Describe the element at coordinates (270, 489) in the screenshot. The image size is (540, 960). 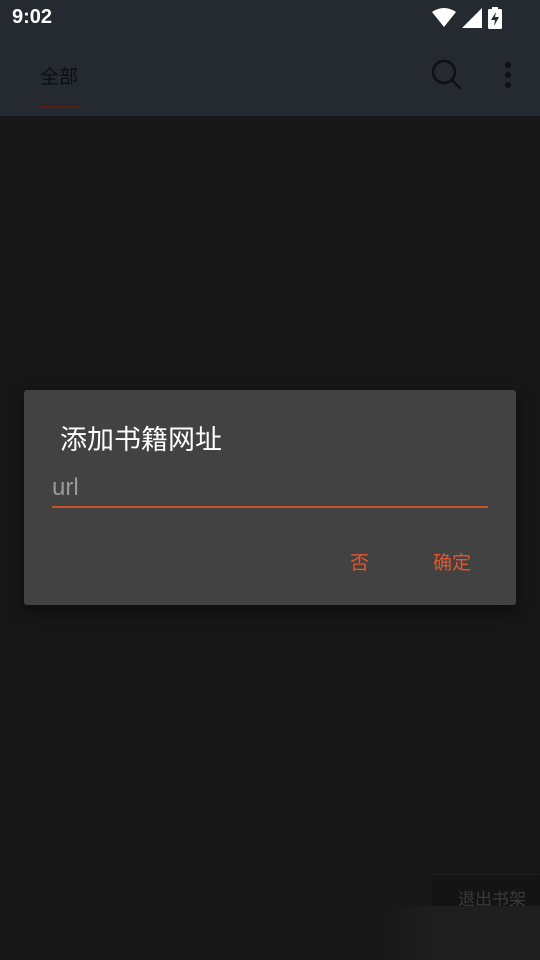
I see `url-input` at that location.